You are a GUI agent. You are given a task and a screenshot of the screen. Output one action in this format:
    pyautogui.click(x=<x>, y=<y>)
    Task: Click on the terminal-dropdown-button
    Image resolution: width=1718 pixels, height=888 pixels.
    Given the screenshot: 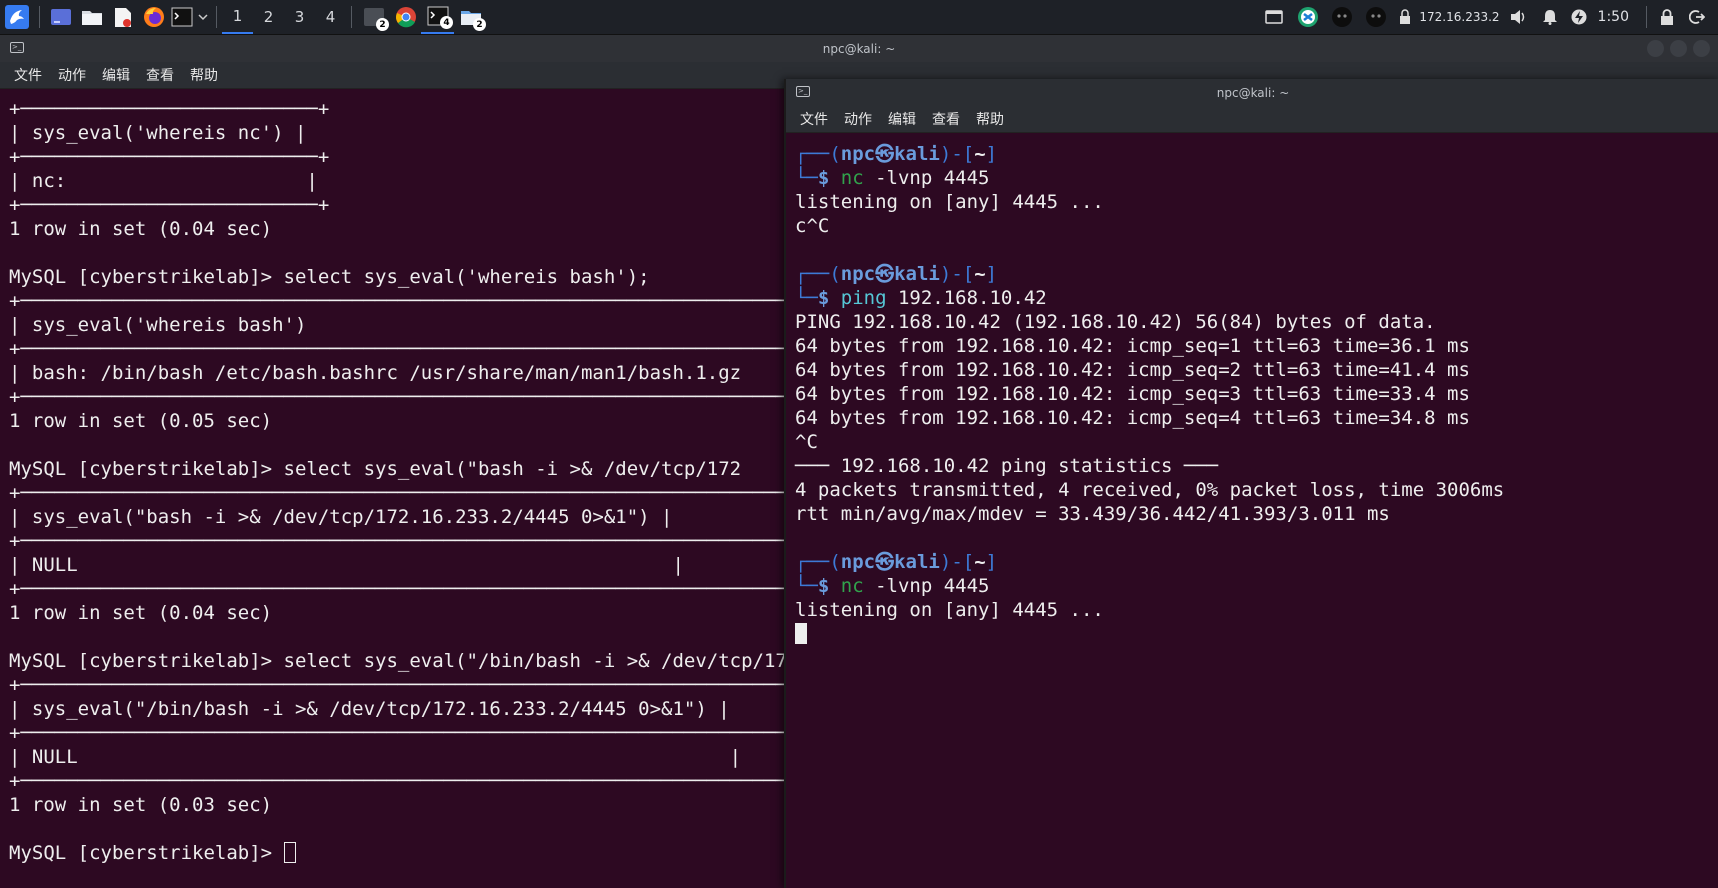 What is the action you would take?
    pyautogui.click(x=203, y=17)
    